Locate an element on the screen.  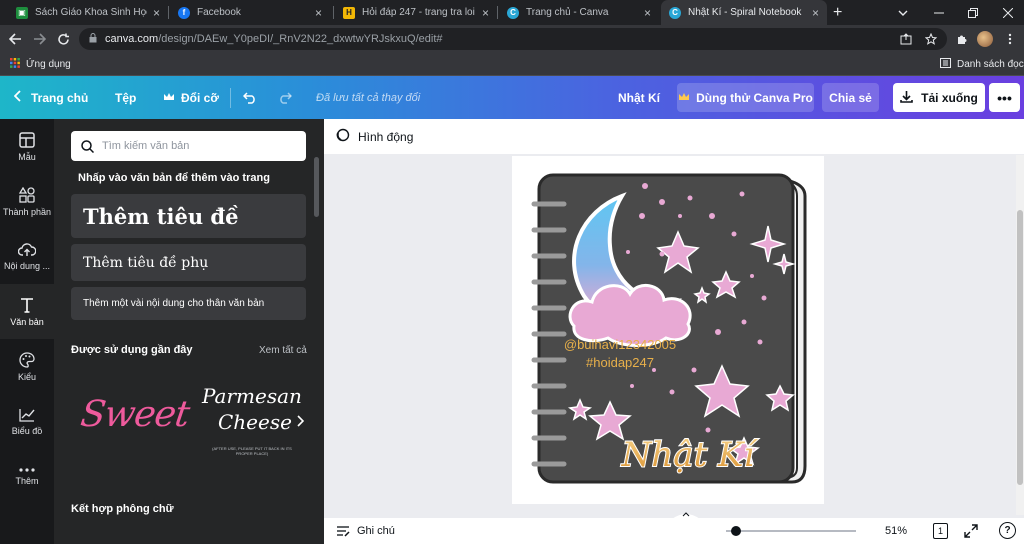
rail-charts: Biểu đồ is located at coordinates (27, 421).